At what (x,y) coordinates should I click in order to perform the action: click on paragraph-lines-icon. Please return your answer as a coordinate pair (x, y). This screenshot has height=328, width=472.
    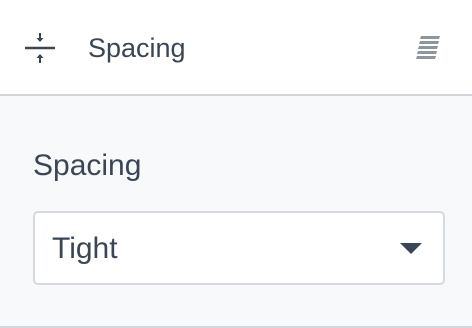
    Looking at the image, I should click on (428, 47).